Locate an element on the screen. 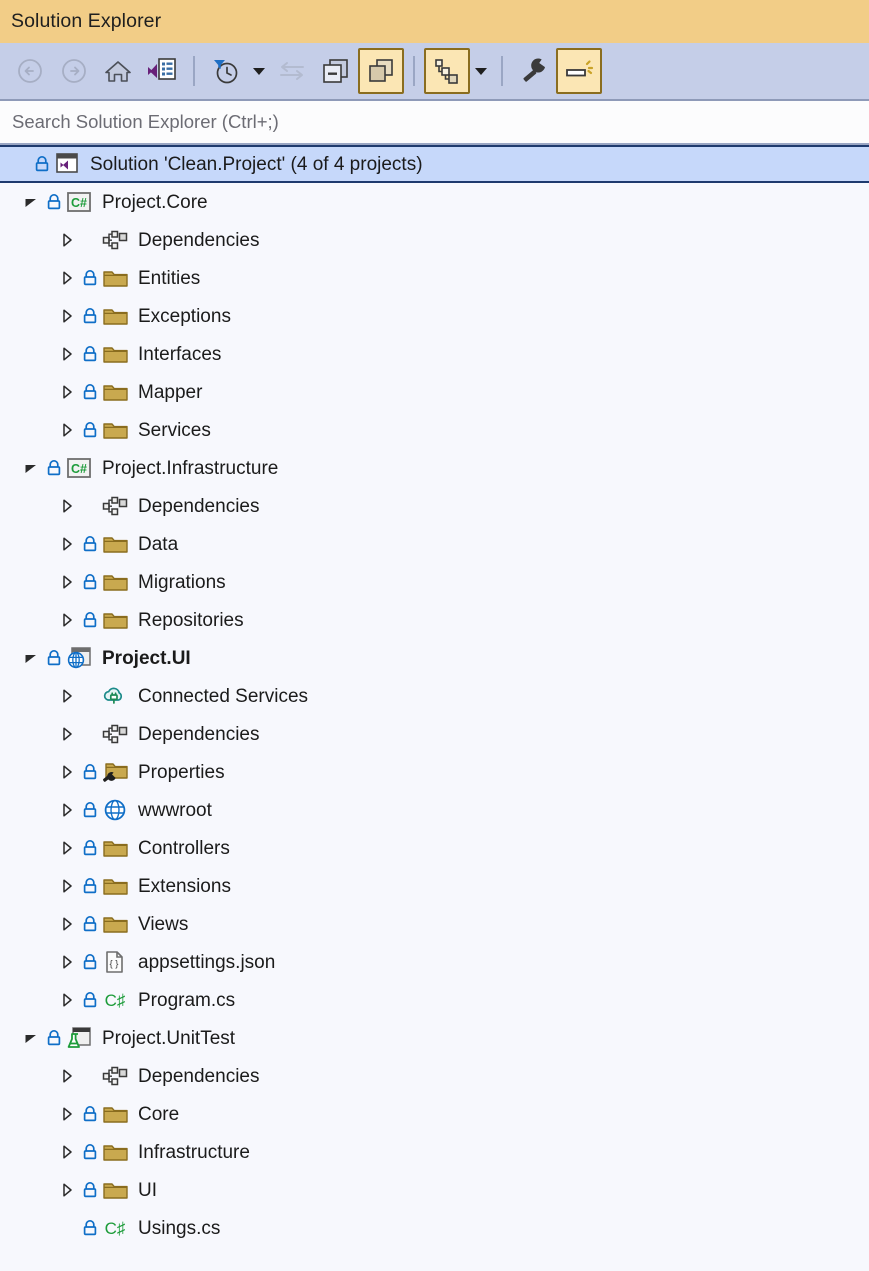  search-input is located at coordinates (422, 122).